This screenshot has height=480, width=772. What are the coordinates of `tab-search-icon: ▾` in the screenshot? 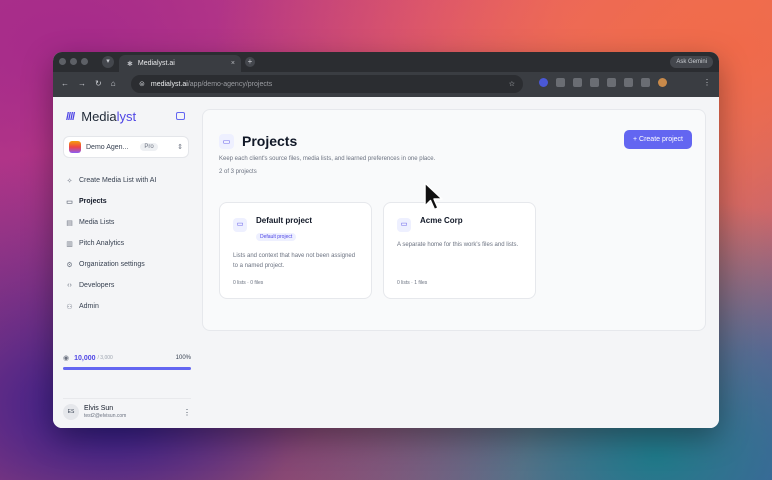 It's located at (108, 62).